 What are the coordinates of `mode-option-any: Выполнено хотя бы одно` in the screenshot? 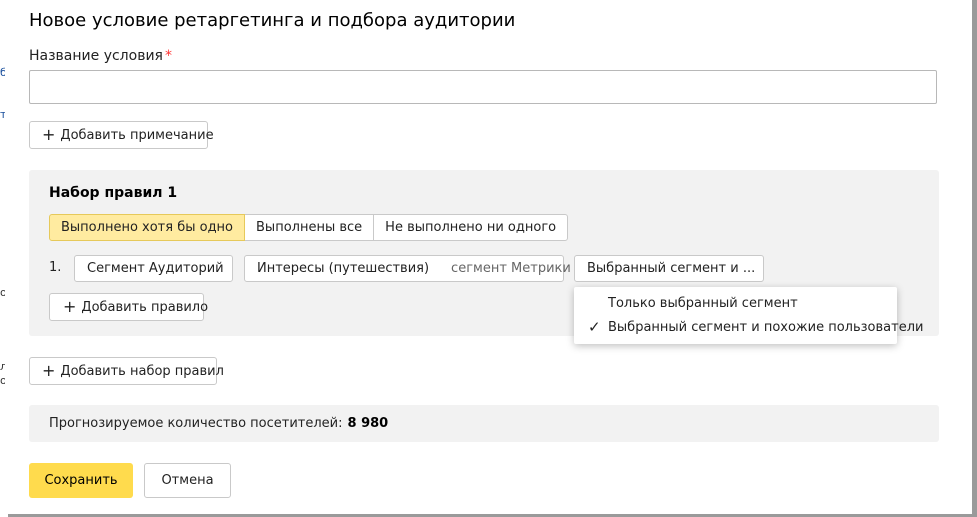 It's located at (147, 227).